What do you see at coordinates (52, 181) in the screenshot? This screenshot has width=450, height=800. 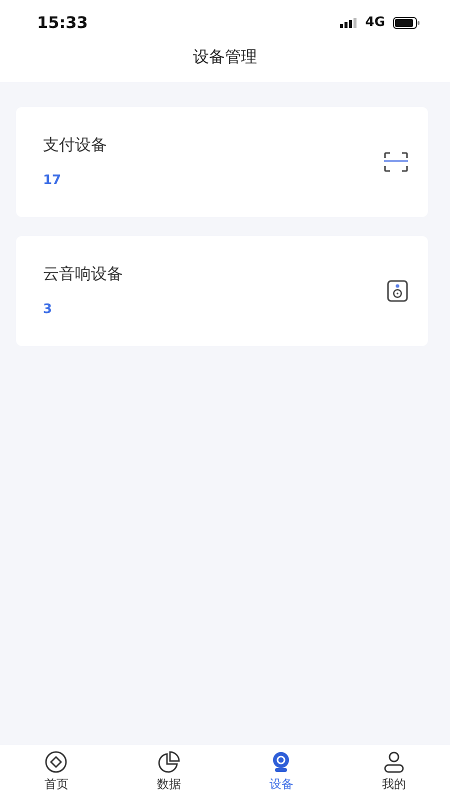 I see `device-count: 17` at bounding box center [52, 181].